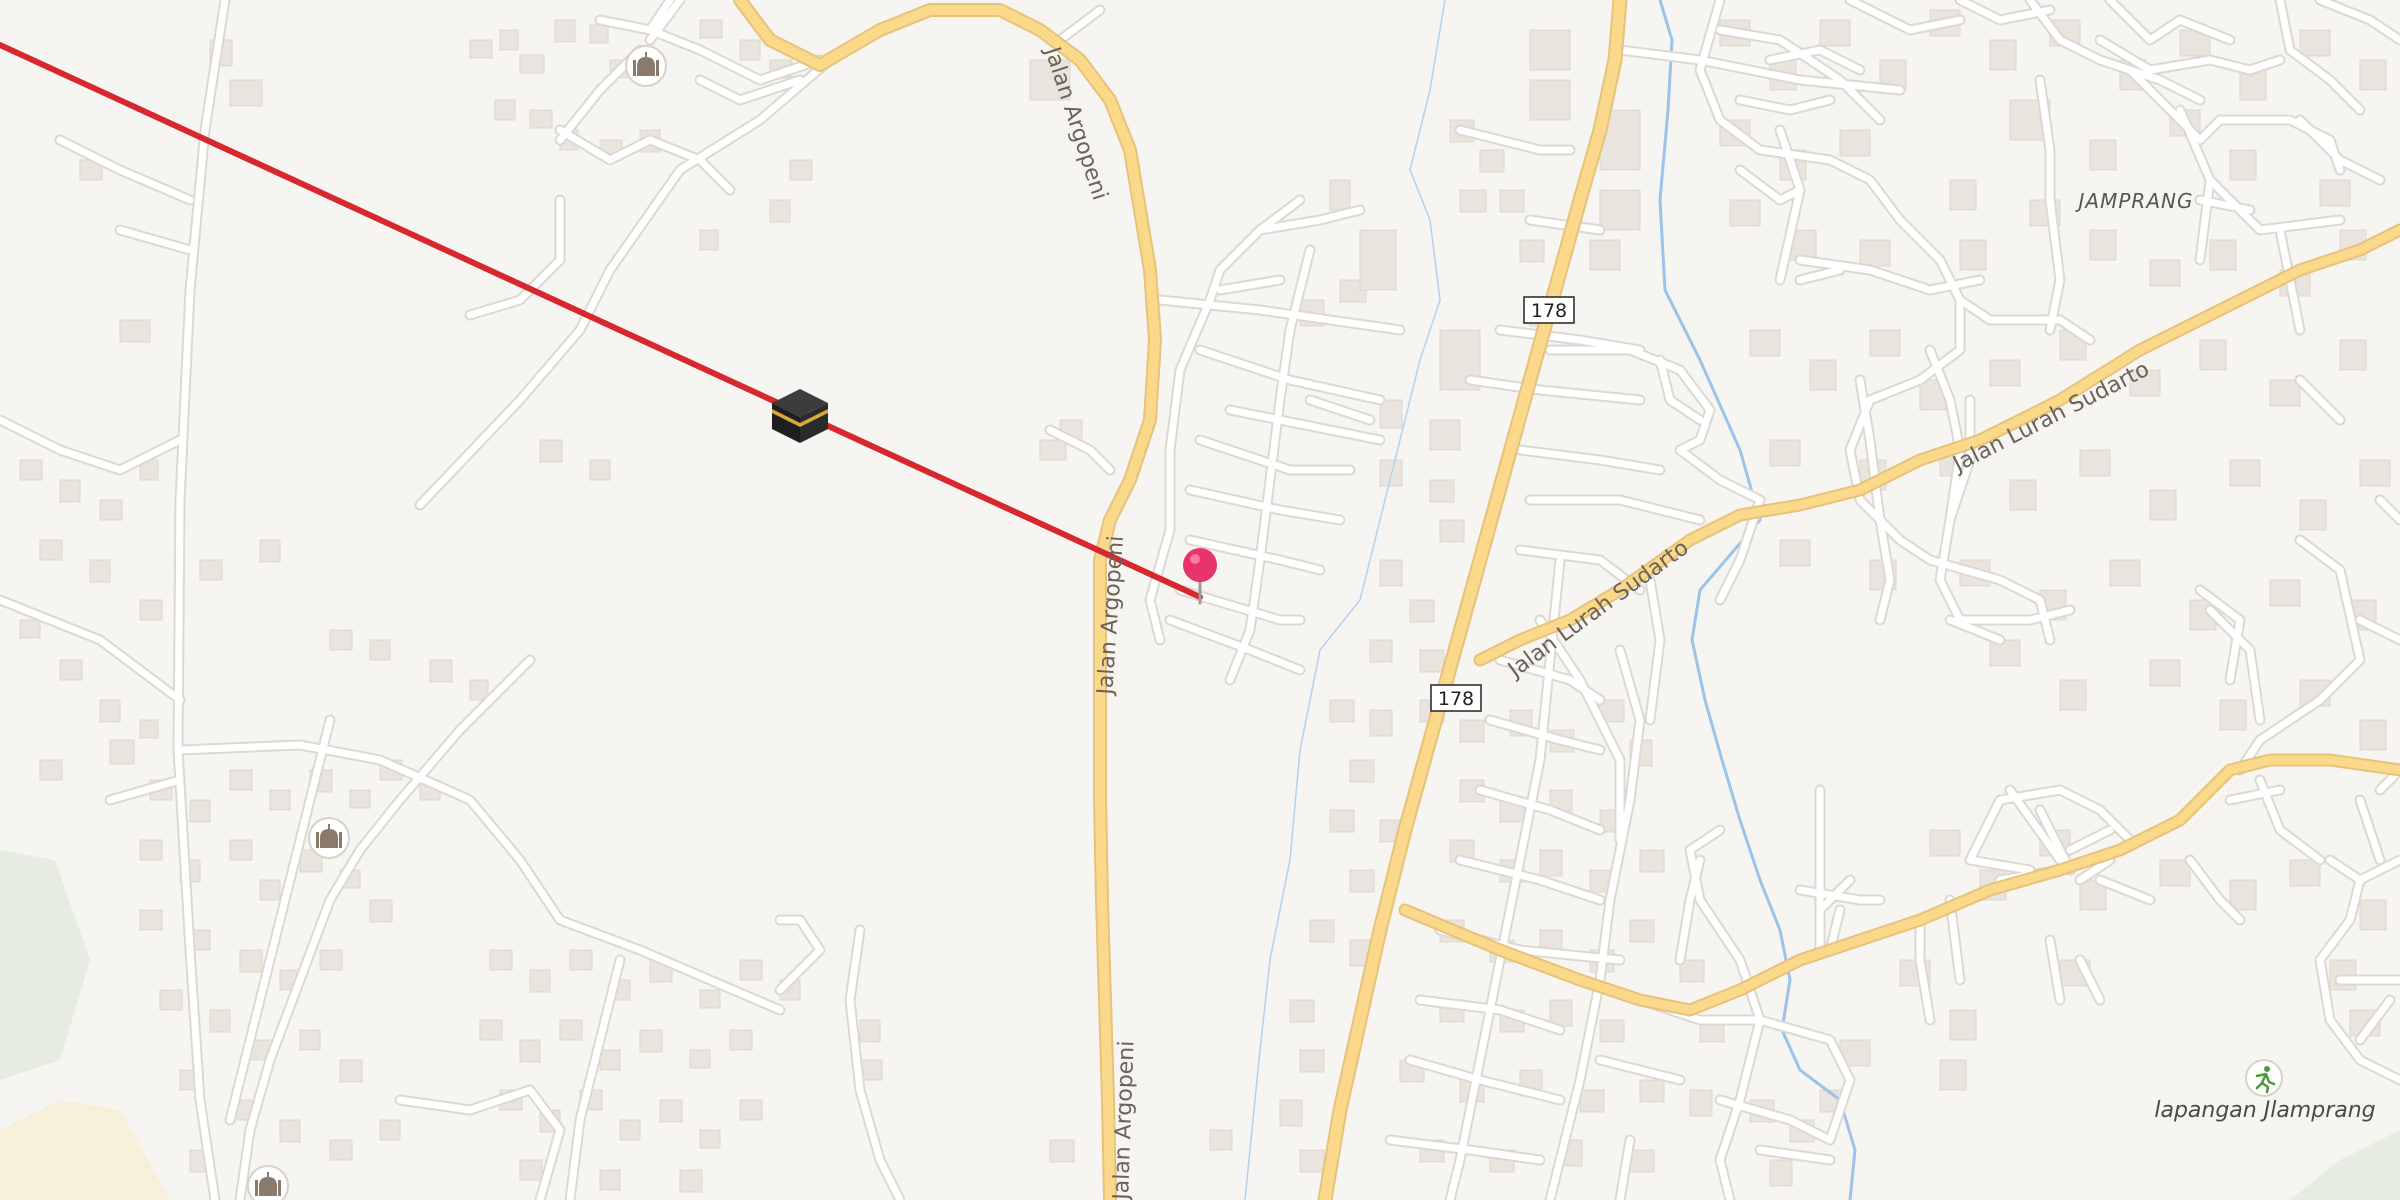 This screenshot has width=2400, height=1200. Describe the element at coordinates (2134, 201) in the screenshot. I see `place-label-jamprang: JAMPRANG` at that location.